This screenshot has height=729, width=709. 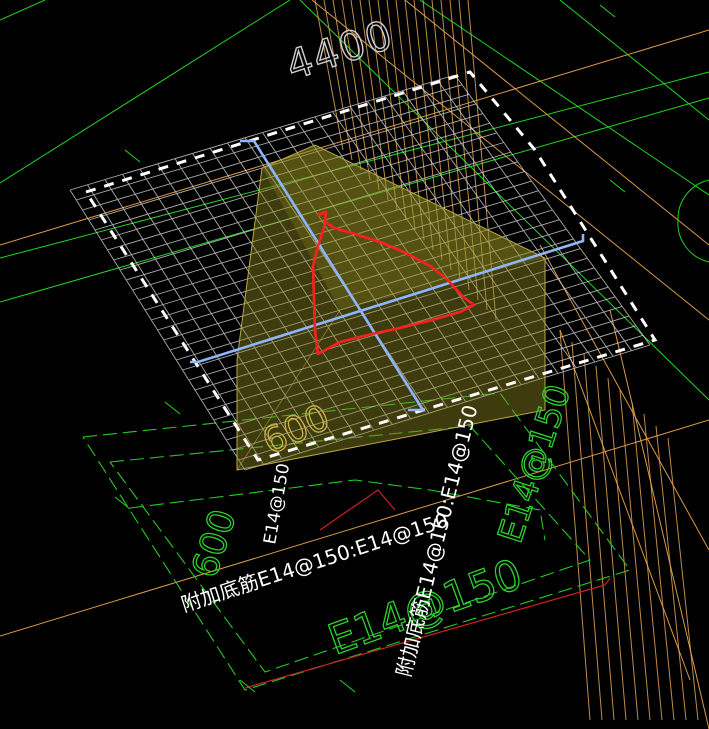 I want to click on rebar-tag-diagonal: E14@150, so click(x=277, y=504).